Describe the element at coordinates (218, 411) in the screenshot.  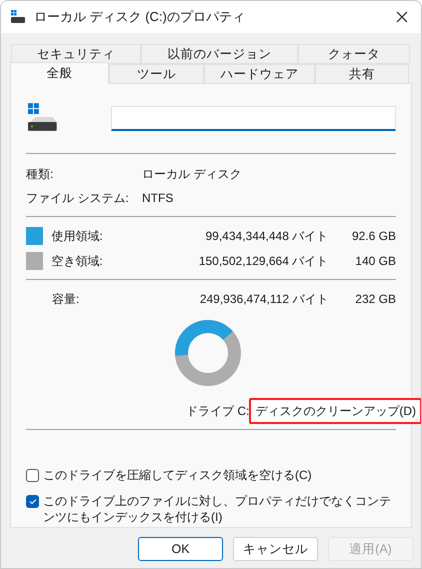
I see `drive-label: ドライブ C:` at that location.